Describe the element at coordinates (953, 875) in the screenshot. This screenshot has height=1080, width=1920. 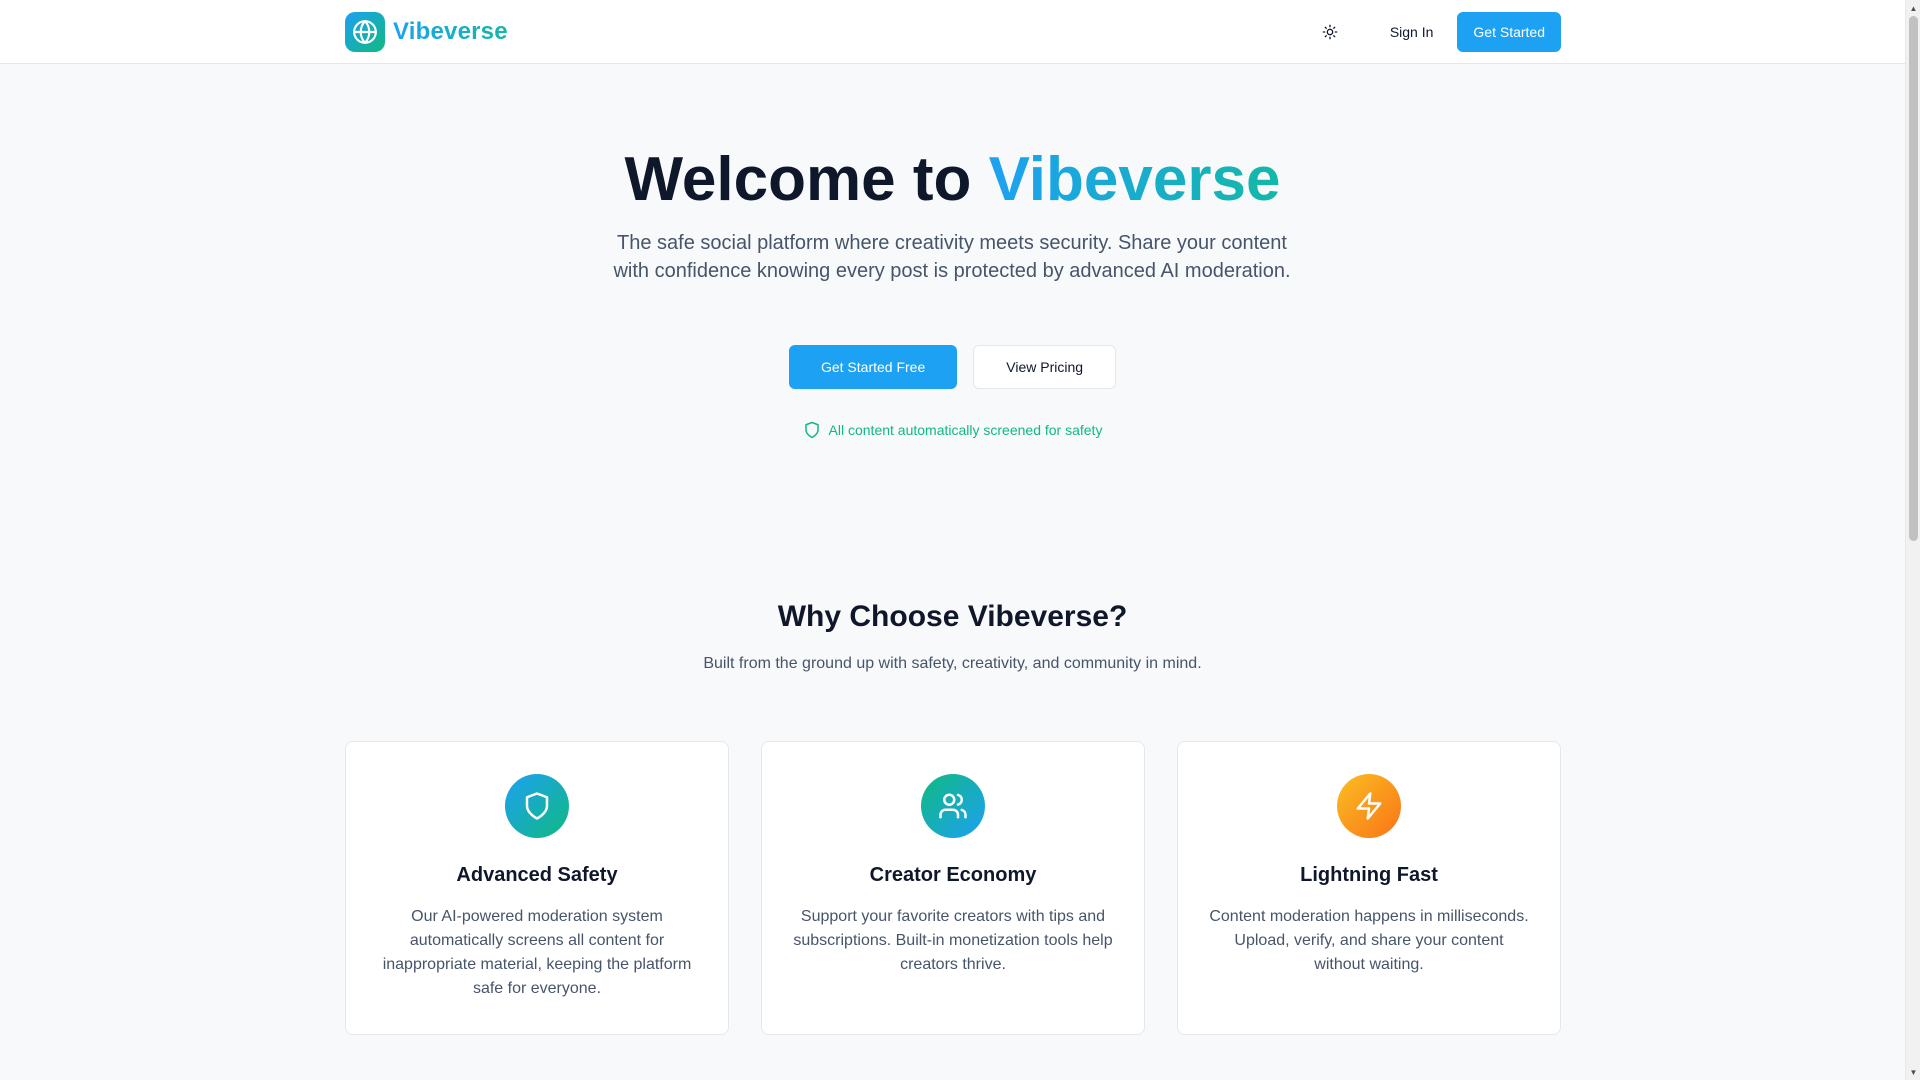
I see `feature-card-title: Creator Economy` at that location.